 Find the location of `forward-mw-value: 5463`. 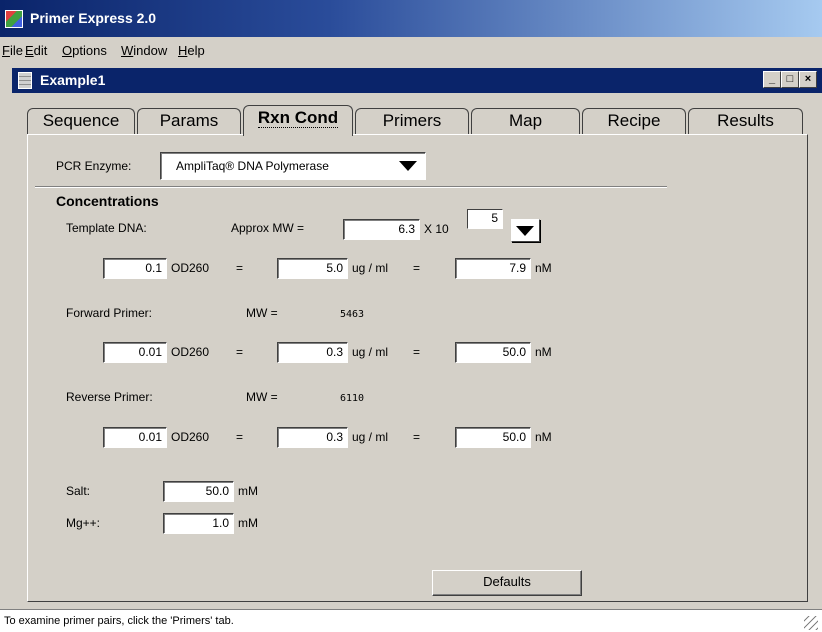

forward-mw-value: 5463 is located at coordinates (352, 314).